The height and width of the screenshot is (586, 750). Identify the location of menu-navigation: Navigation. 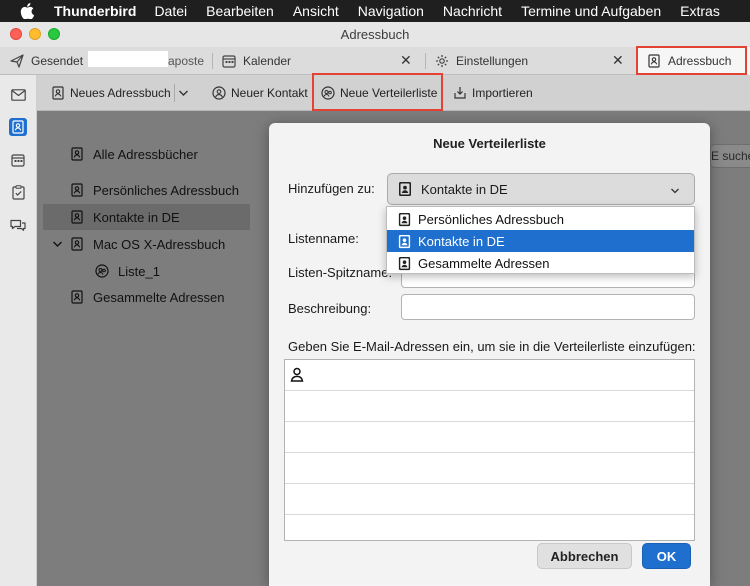
(391, 11).